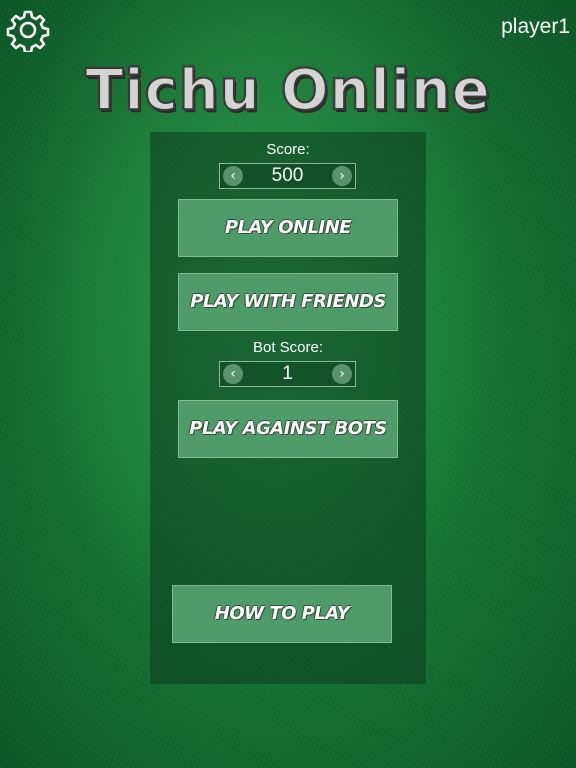  I want to click on score-decrease-chevron-left-icon: ‹, so click(233, 176).